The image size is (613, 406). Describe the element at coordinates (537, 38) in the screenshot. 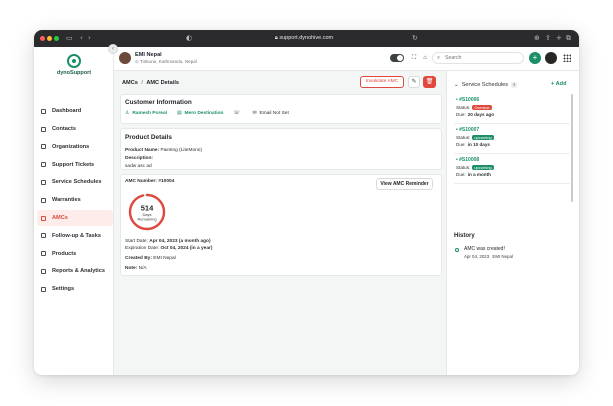

I see `download-icon: ⊕` at that location.